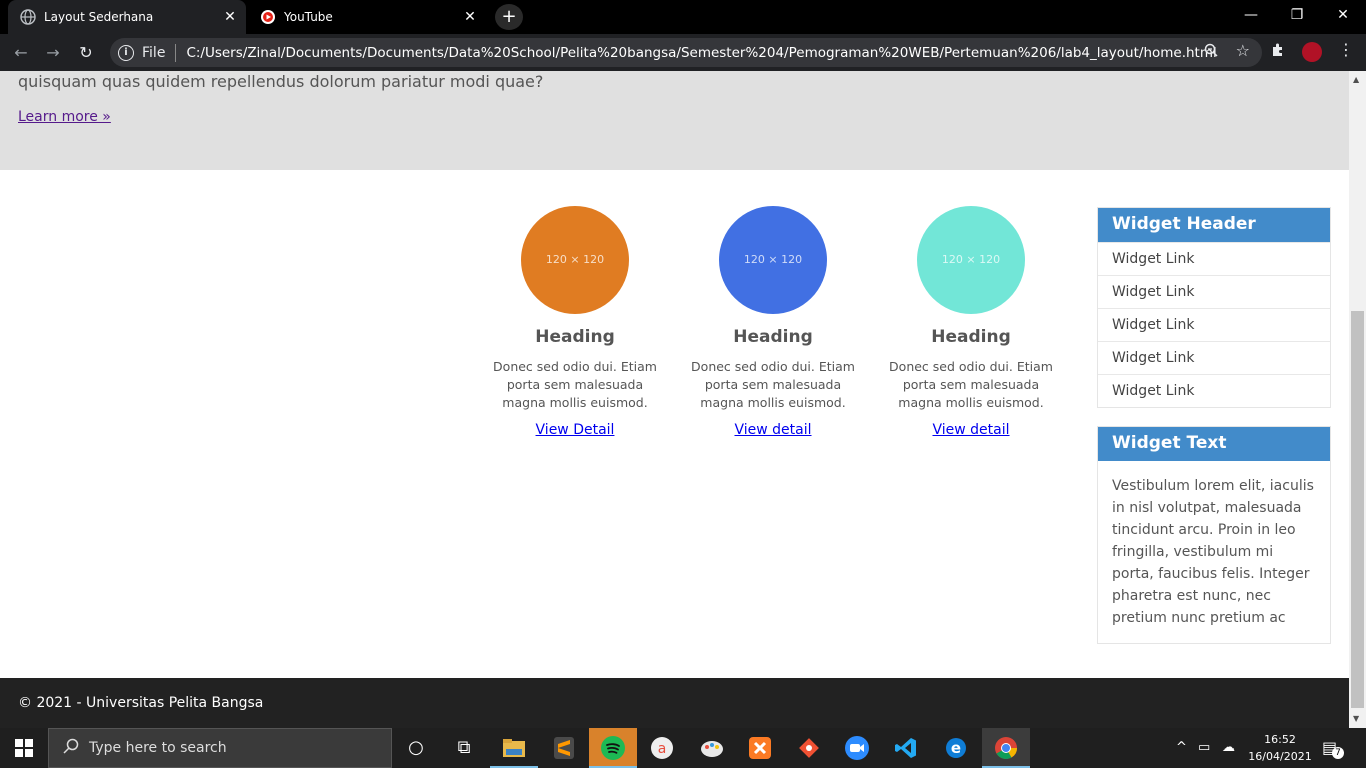 The height and width of the screenshot is (775, 1366). I want to click on tab-youtube: YouTube ✕, so click(367, 17).